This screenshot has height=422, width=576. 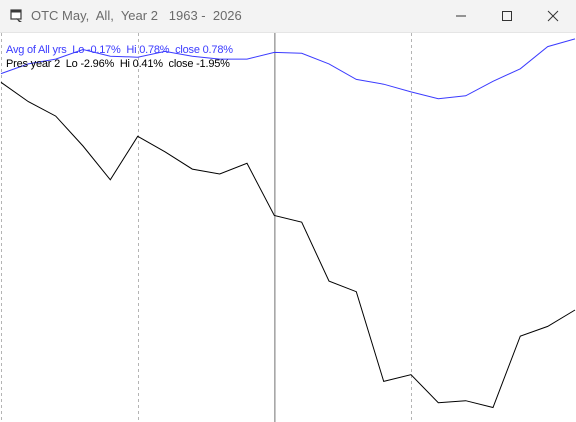 I want to click on window-title: OTC May, All, Year 2 1963 - 2026, so click(x=136, y=15).